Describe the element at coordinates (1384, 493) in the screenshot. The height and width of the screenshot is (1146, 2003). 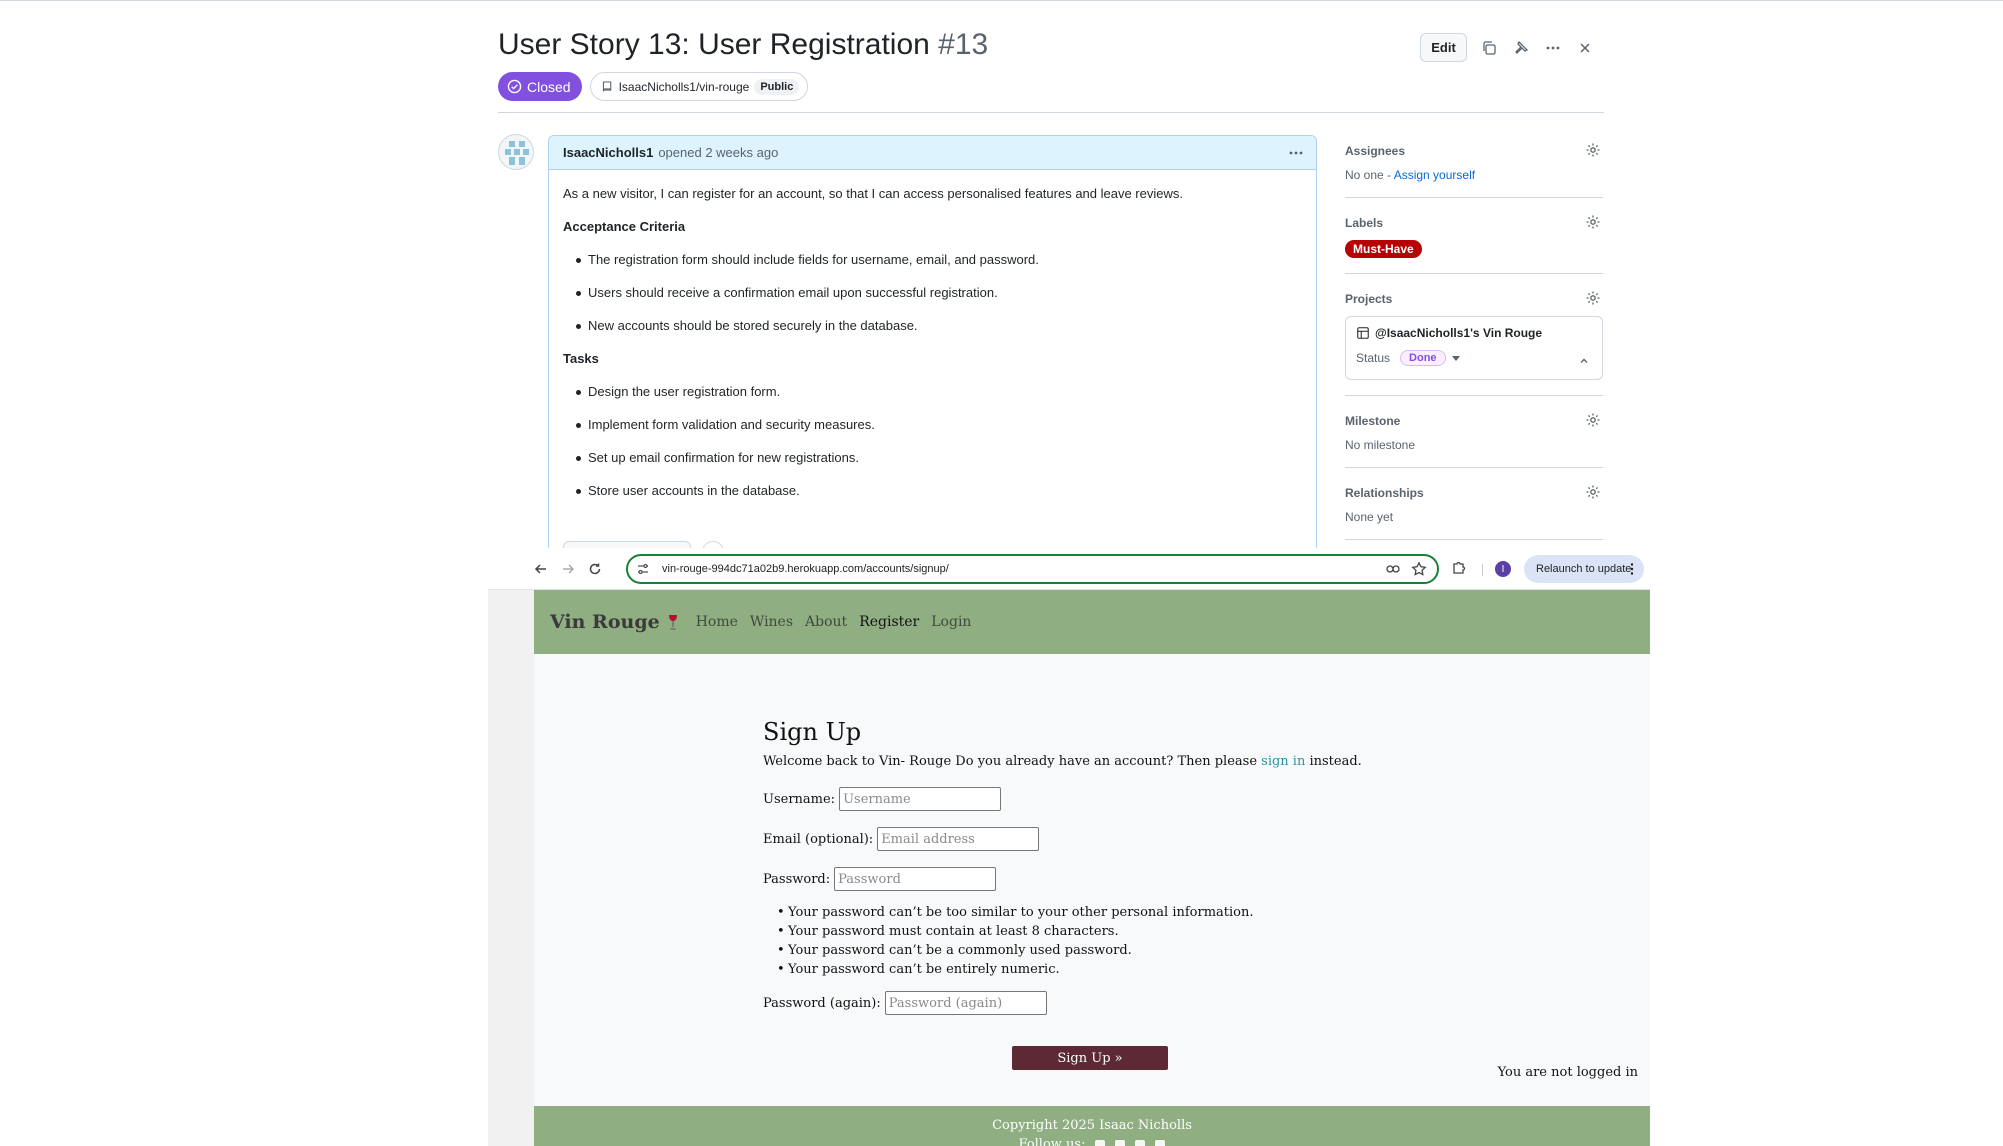
I see `relationships-title: Relationships` at that location.